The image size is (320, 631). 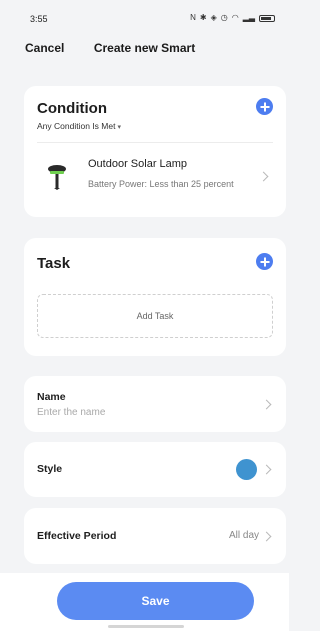 I want to click on wifi-icon: ◠, so click(x=235, y=17).